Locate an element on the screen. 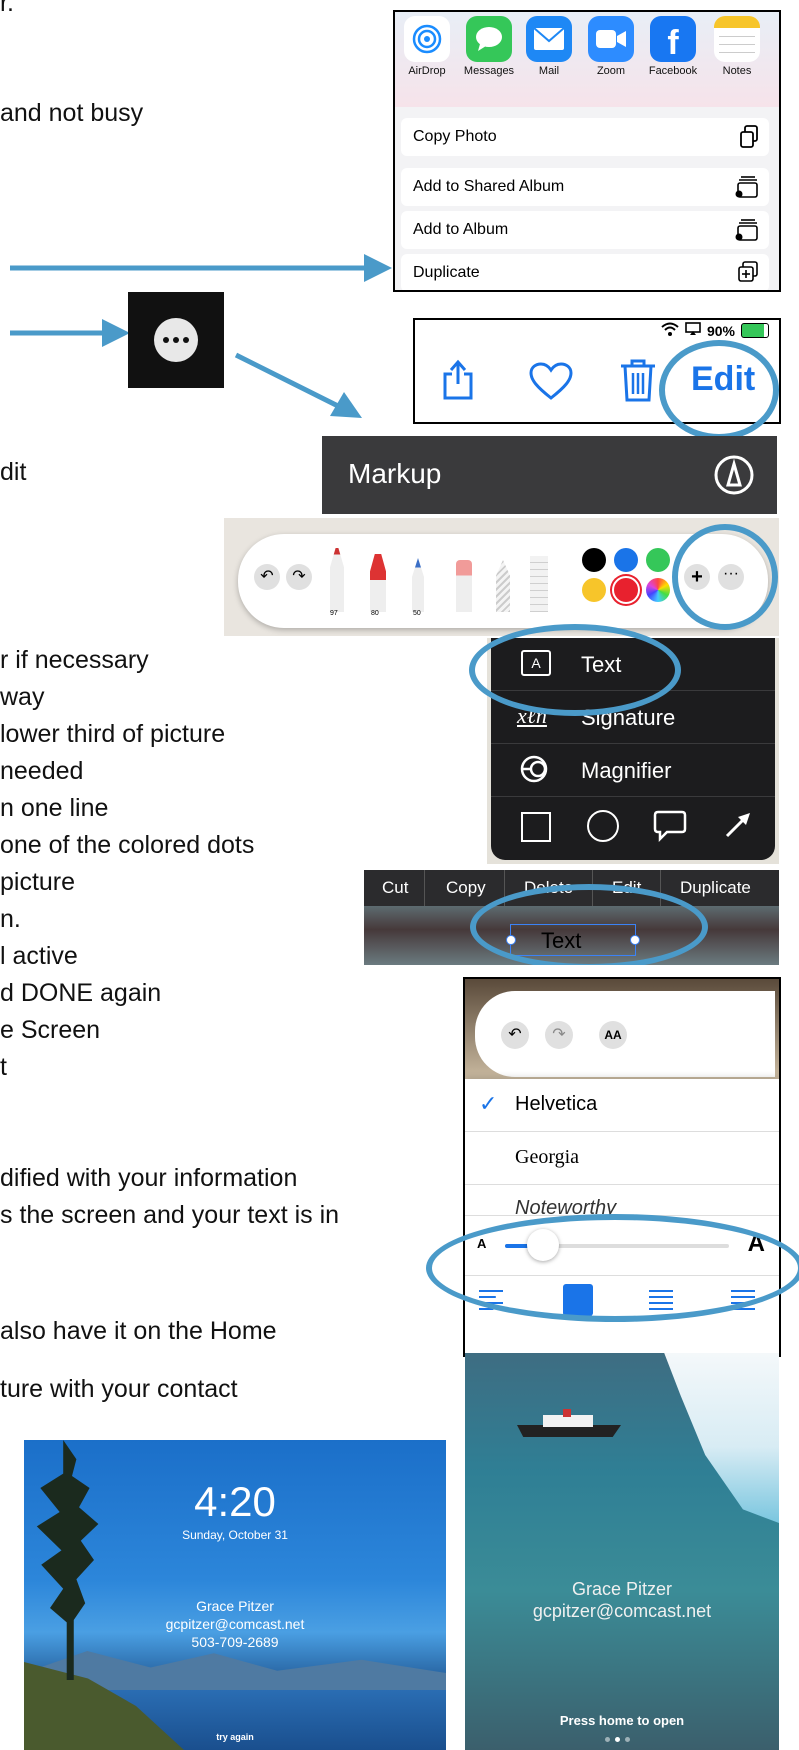 This screenshot has height=1750, width=799. instruction-line: n one line is located at coordinates (54, 808).